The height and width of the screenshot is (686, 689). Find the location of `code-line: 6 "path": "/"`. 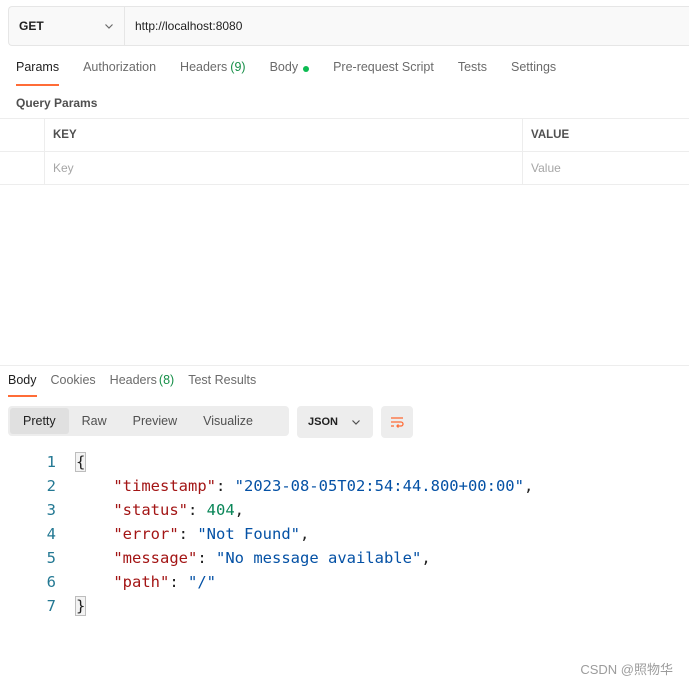

code-line: 6 "path": "/" is located at coordinates (344, 582).